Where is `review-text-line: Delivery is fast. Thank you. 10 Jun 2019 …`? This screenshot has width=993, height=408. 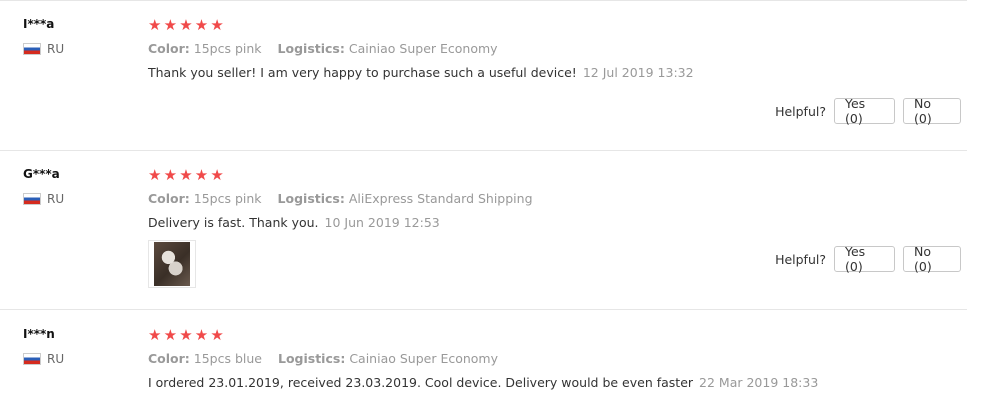
review-text-line: Delivery is fast. Thank you. 10 Jun 2019 … is located at coordinates (340, 223).